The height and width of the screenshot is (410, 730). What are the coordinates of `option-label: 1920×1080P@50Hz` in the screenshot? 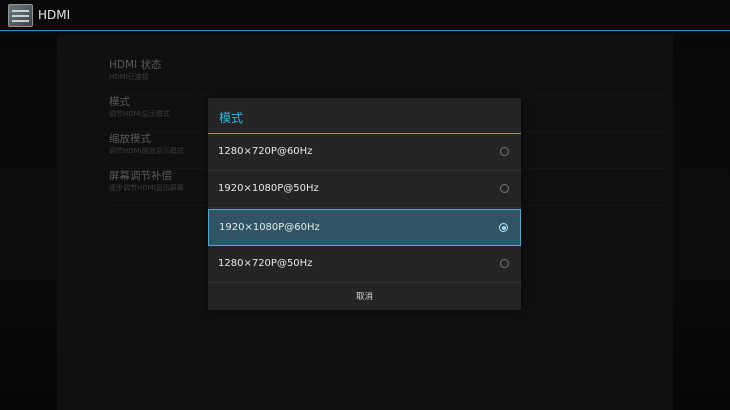 It's located at (268, 188).